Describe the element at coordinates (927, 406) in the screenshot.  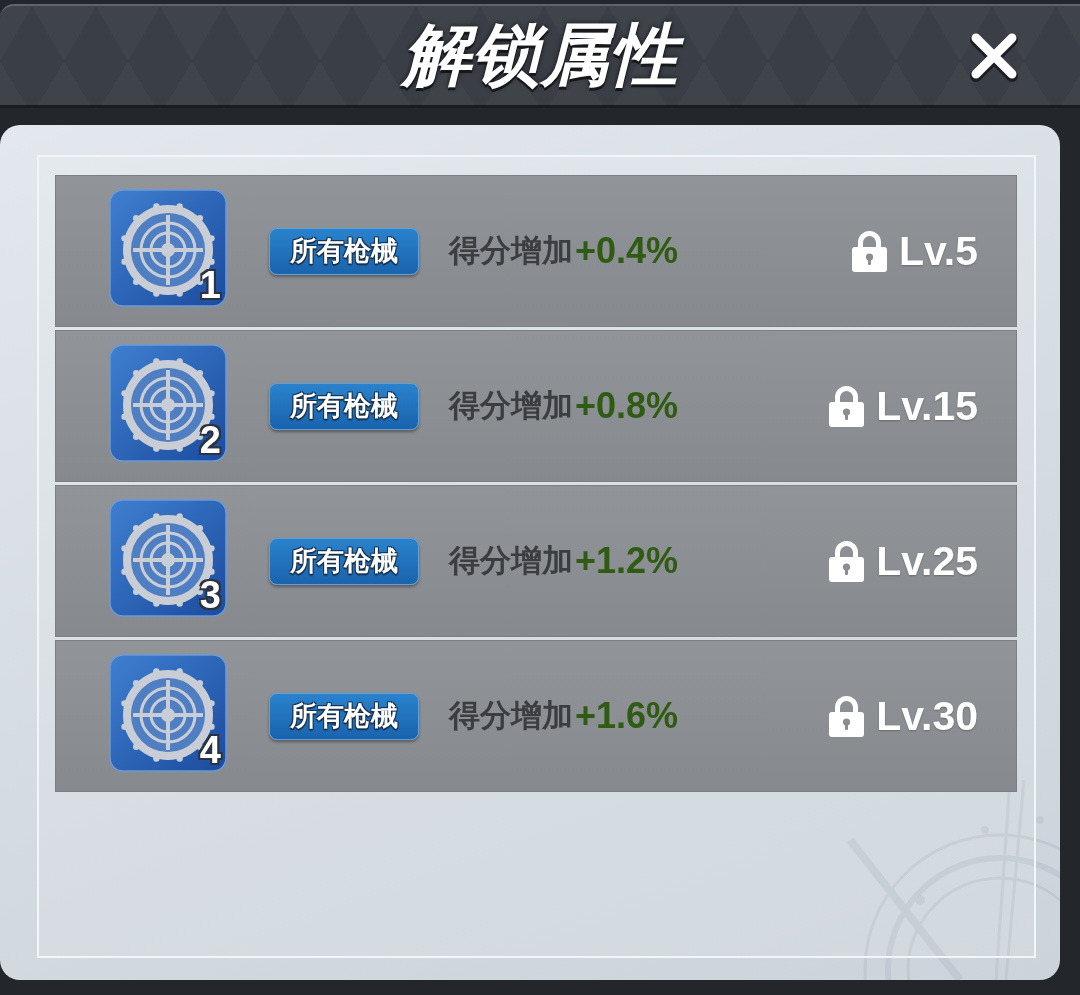
I see `unlock-level: Lv.15` at that location.